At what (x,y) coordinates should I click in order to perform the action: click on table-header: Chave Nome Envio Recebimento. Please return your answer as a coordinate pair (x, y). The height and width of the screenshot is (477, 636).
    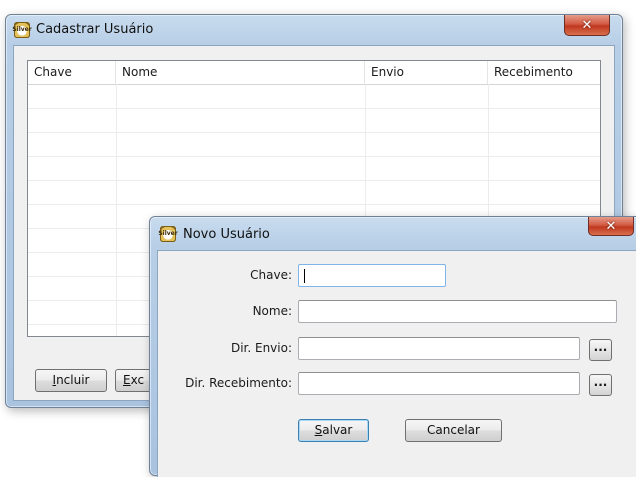
    Looking at the image, I should click on (314, 73).